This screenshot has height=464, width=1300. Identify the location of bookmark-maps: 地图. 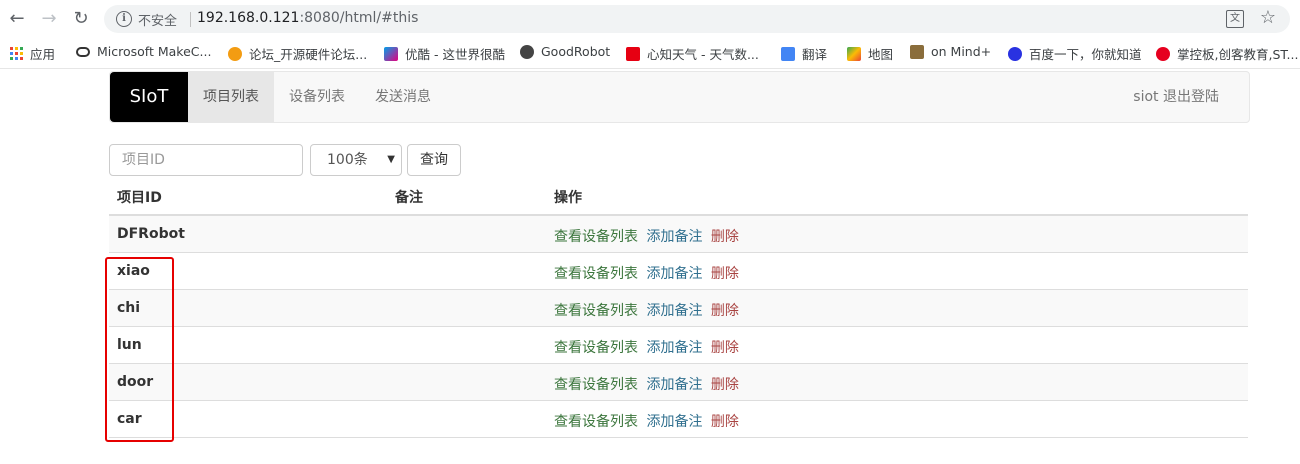
(870, 53).